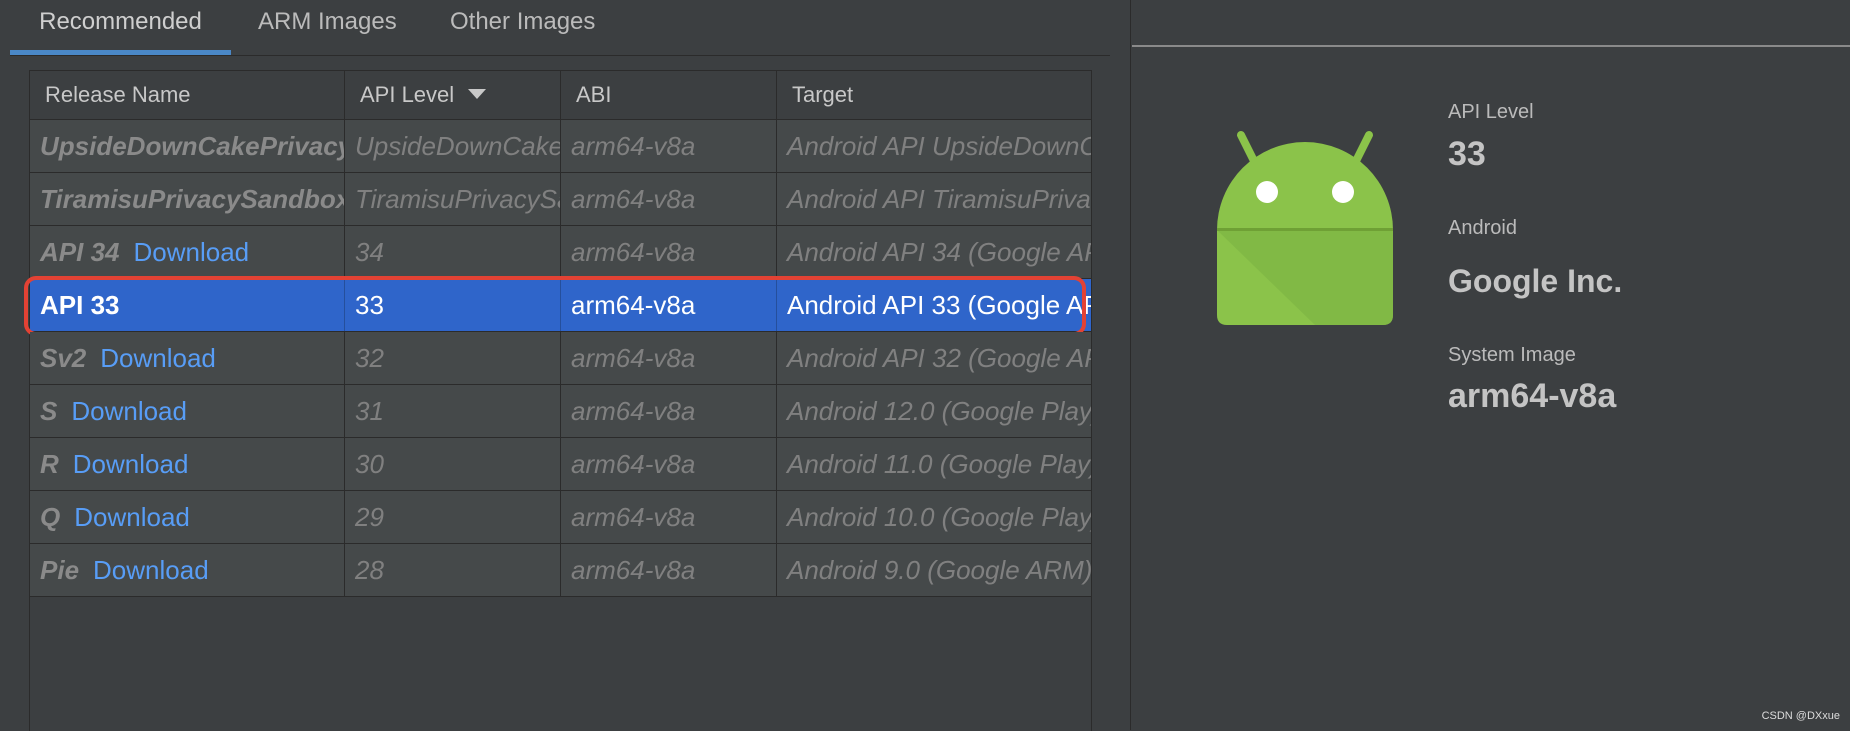 Image resolution: width=1850 pixels, height=731 pixels. I want to click on release-name-cell: Q Download, so click(187, 517).